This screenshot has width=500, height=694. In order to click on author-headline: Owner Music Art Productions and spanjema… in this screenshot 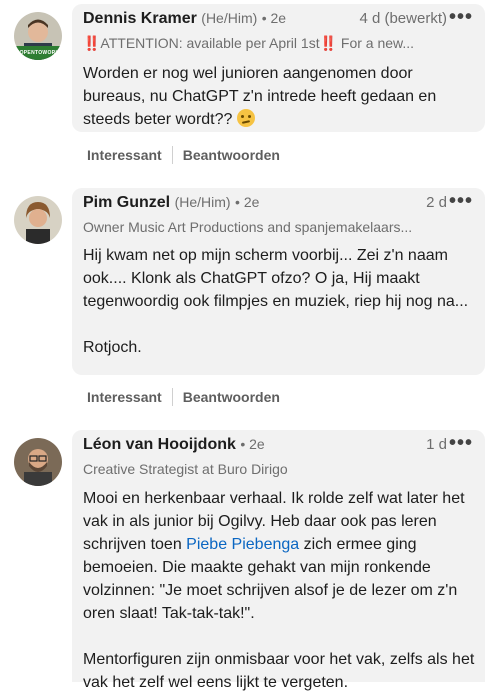, I will do `click(248, 227)`.